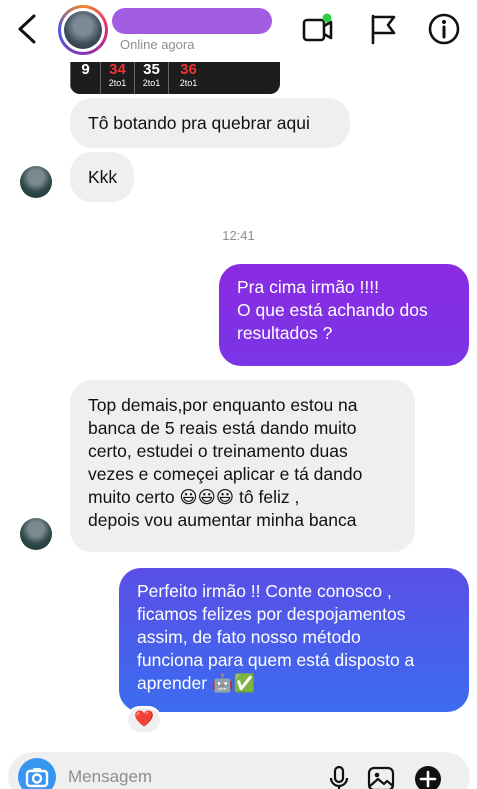 This screenshot has width=477, height=789. I want to click on message-text: Kkk, so click(103, 177).